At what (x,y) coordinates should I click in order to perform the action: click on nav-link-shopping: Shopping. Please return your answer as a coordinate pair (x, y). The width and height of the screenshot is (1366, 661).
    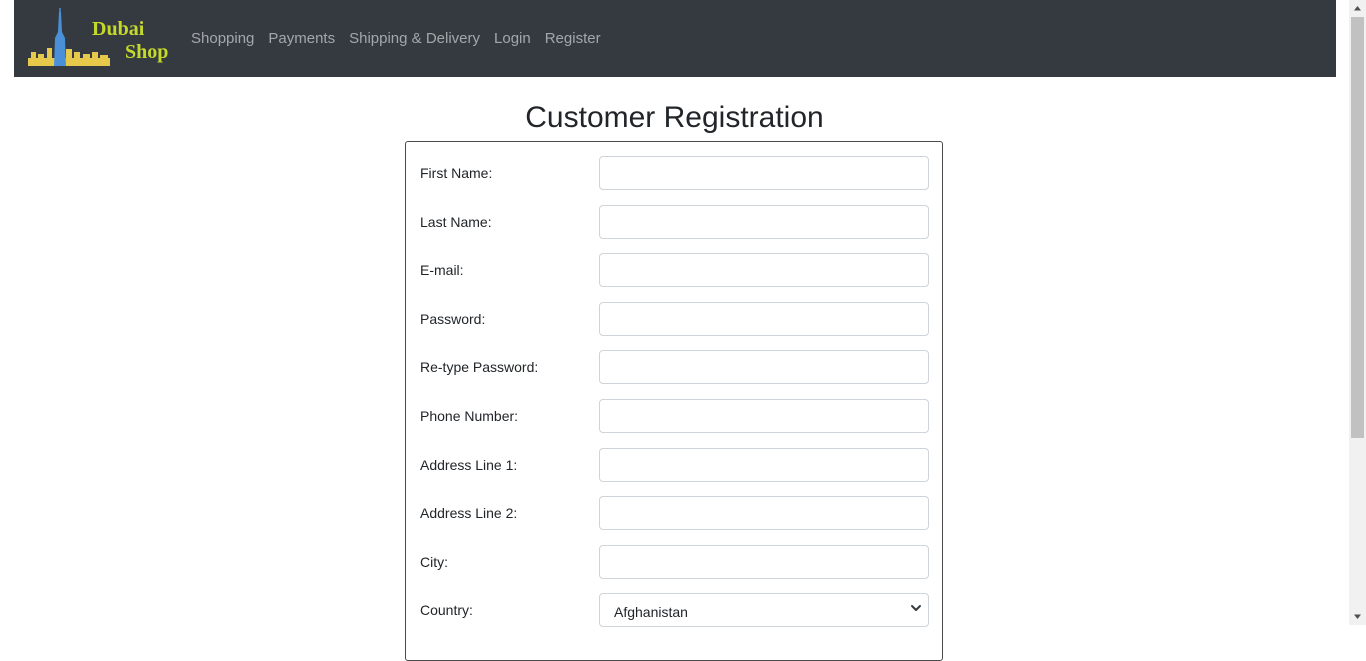
    Looking at the image, I should click on (222, 39).